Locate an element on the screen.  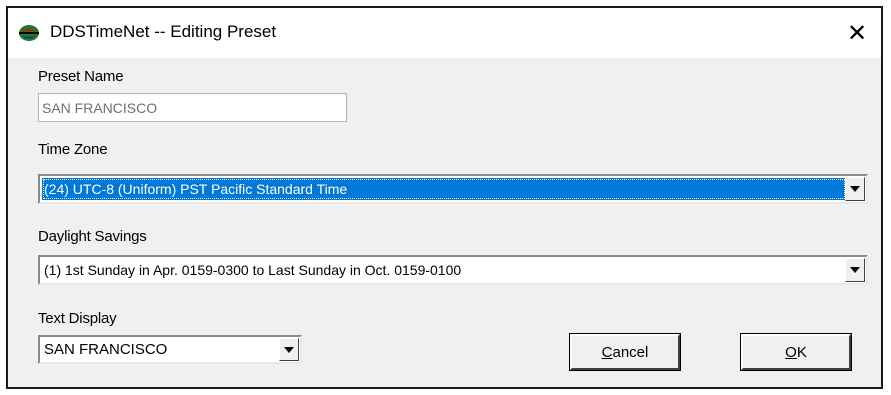
preset-name-label: Preset Name is located at coordinates (81, 76).